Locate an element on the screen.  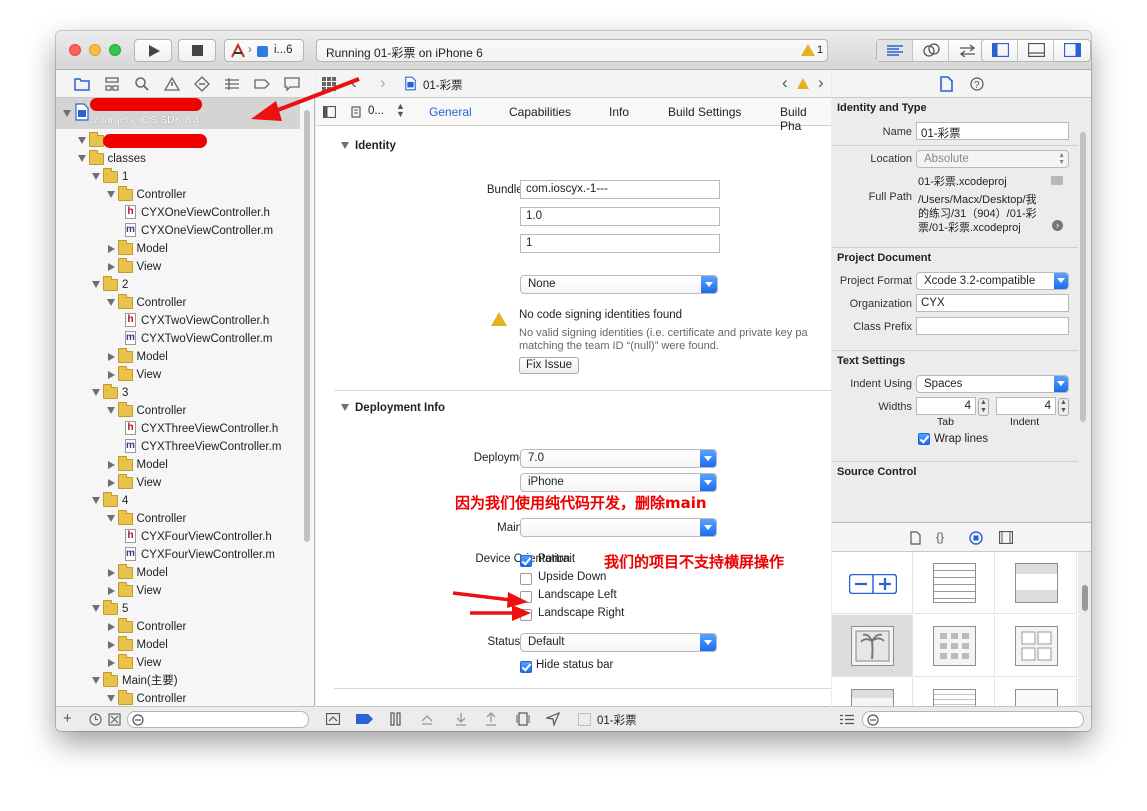
report-icon is located at coordinates (292, 84).